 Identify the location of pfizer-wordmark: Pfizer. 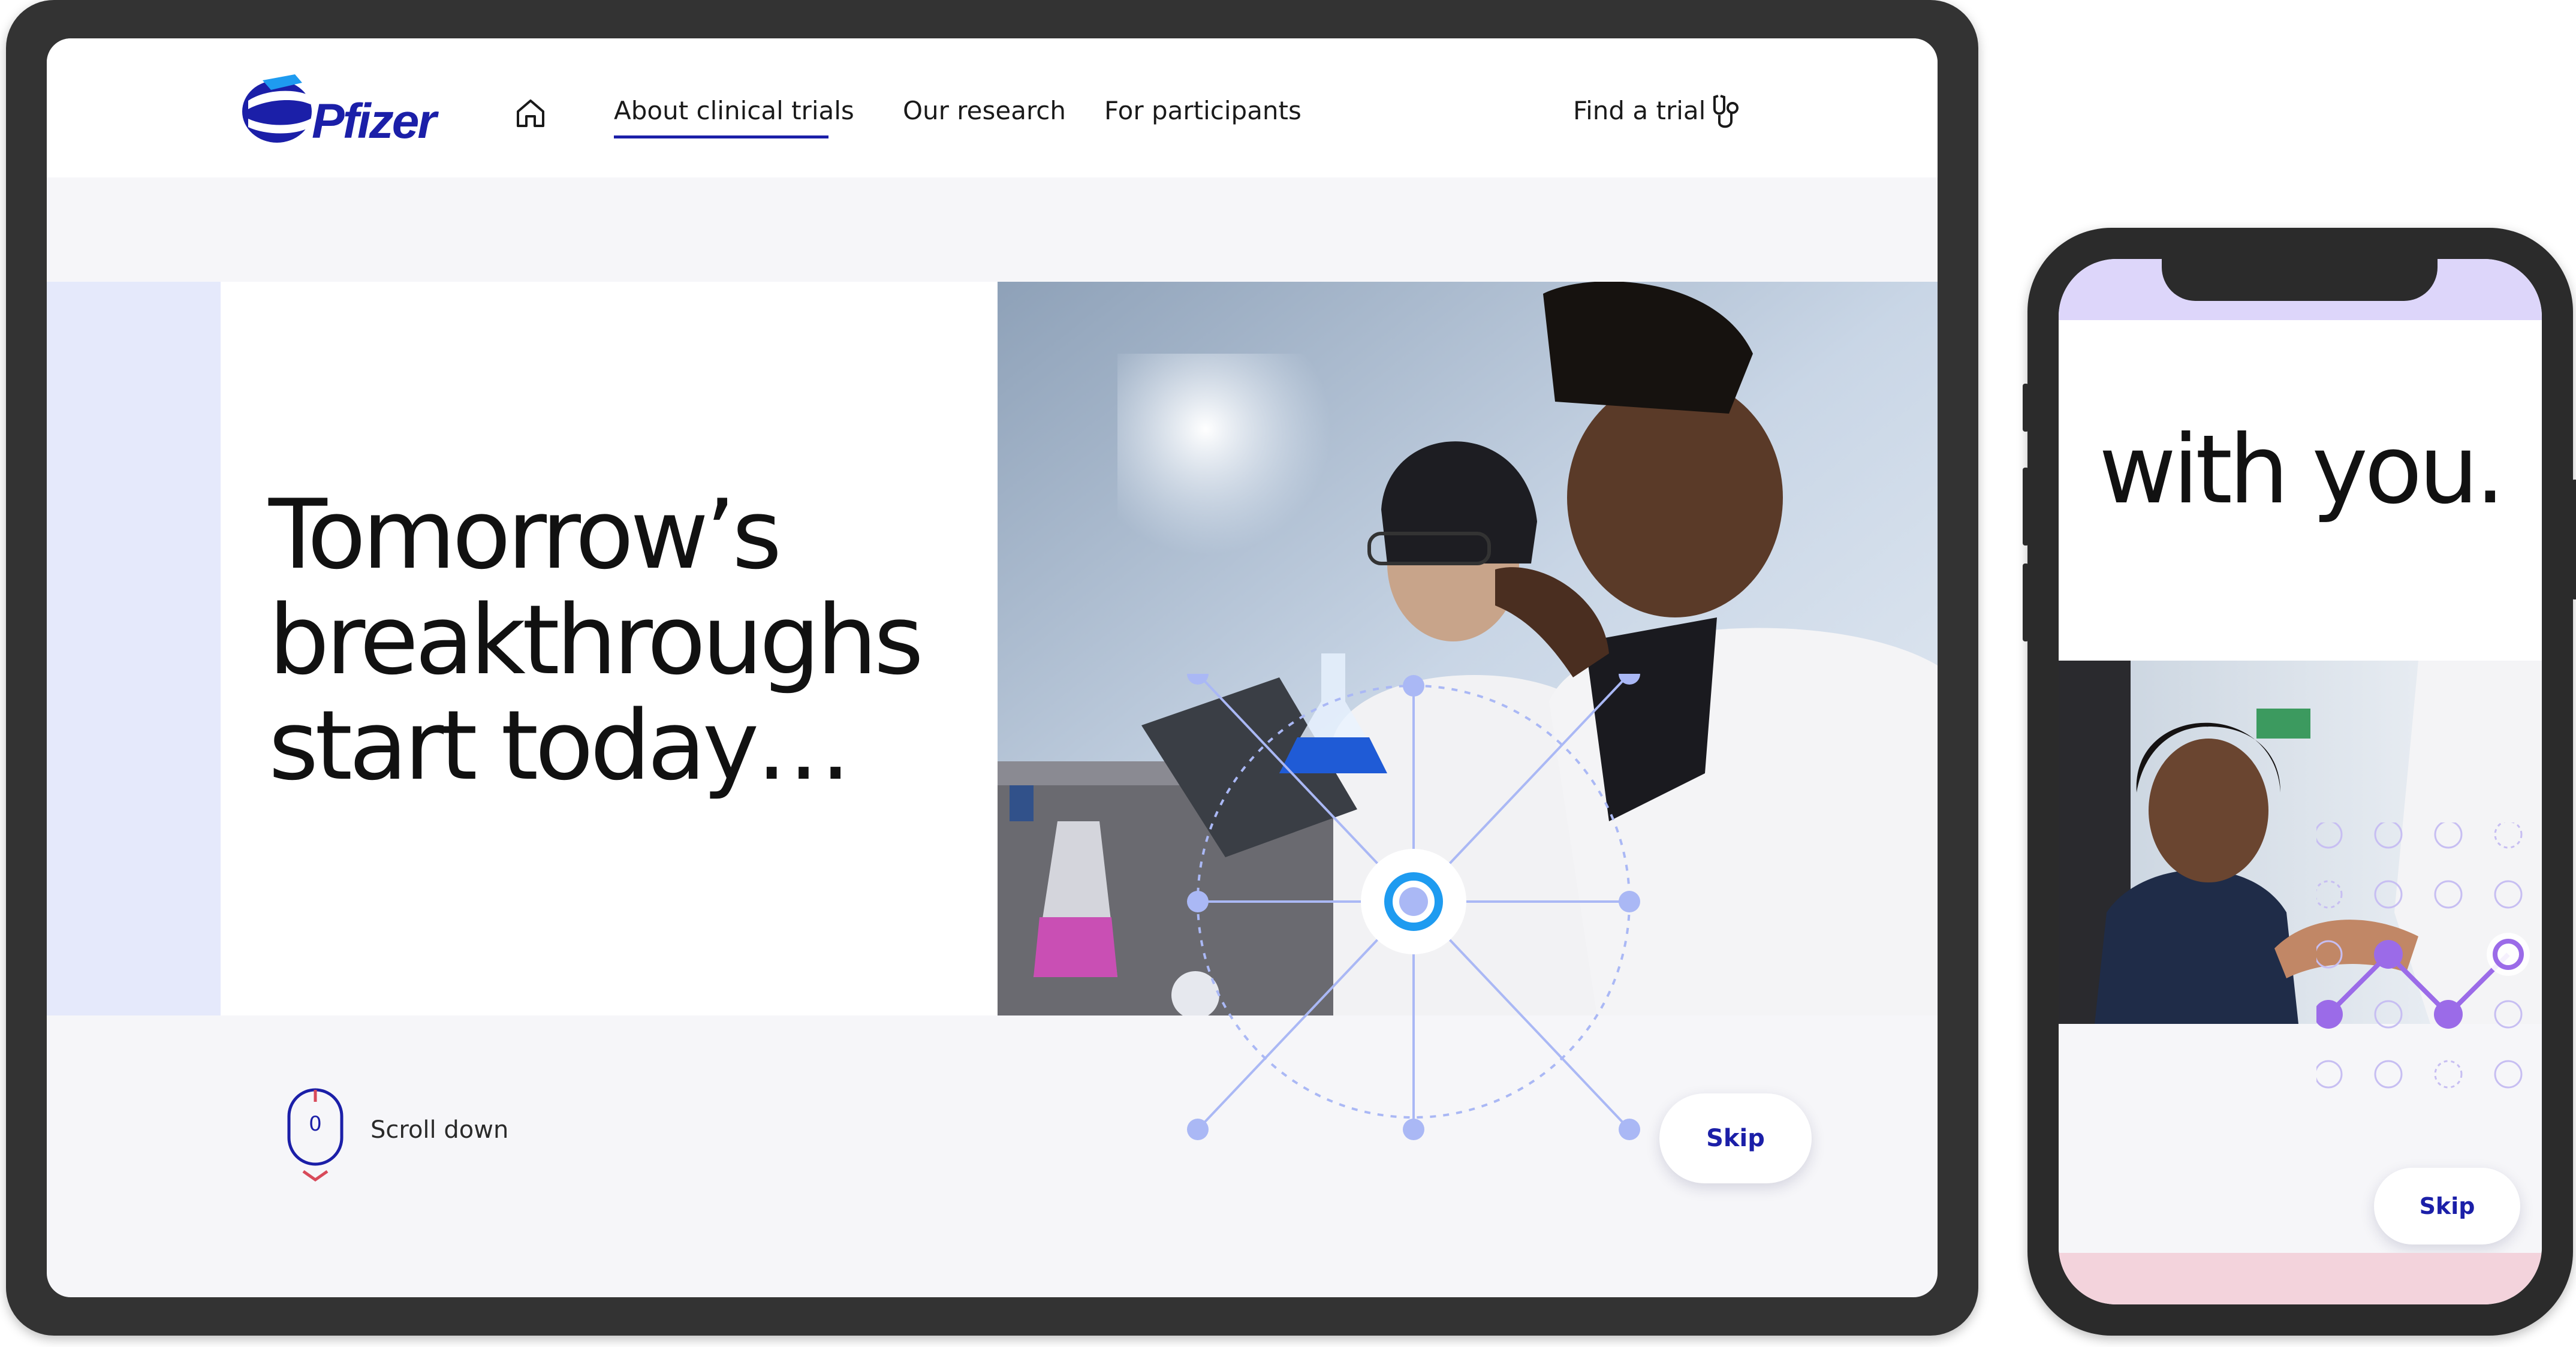
(374, 121).